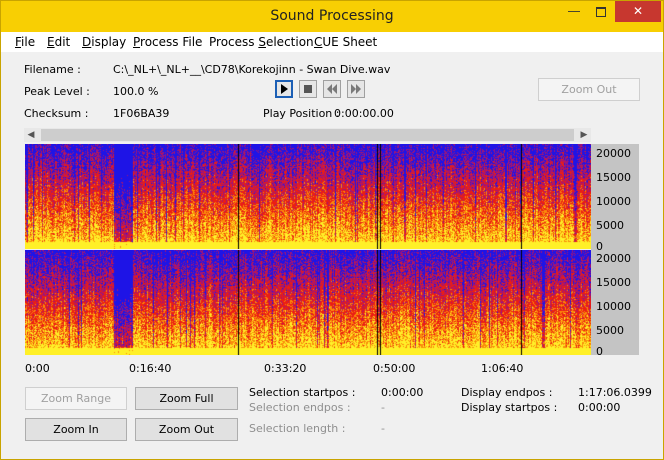 Image resolution: width=664 pixels, height=460 pixels. What do you see at coordinates (509, 407) in the screenshot?
I see `display-startpos-label: Display startpos :` at bounding box center [509, 407].